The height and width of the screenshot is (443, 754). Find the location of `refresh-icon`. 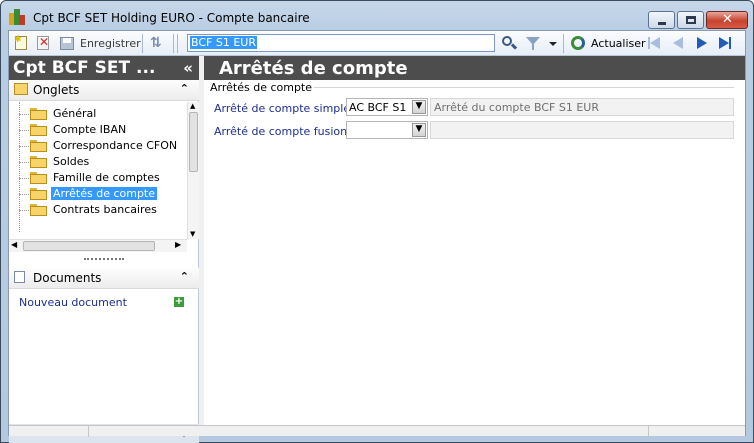

refresh-icon is located at coordinates (578, 43).